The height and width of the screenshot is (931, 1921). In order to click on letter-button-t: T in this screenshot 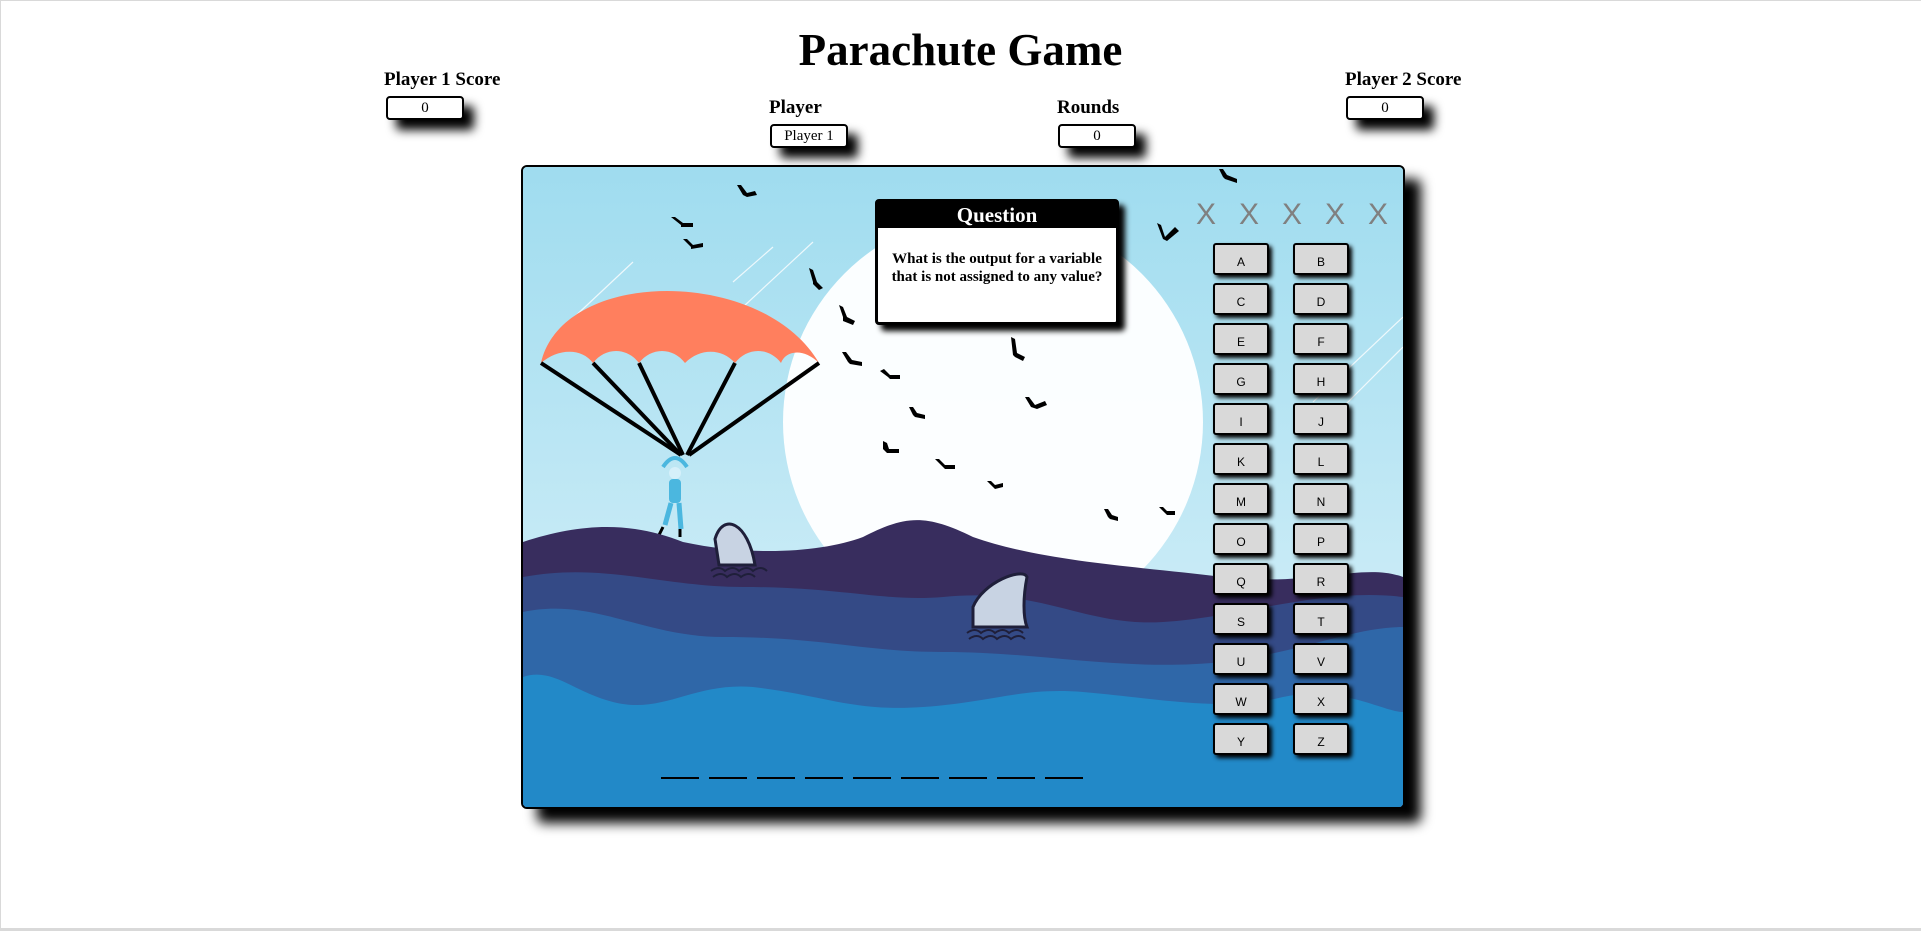, I will do `click(1321, 619)`.